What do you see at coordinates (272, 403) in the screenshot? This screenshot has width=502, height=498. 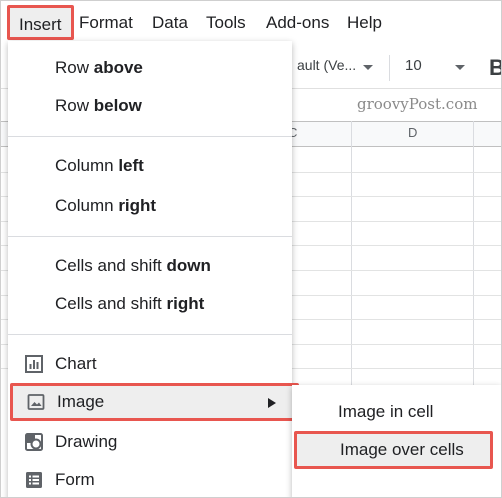 I see `submenu-arrow-icon` at bounding box center [272, 403].